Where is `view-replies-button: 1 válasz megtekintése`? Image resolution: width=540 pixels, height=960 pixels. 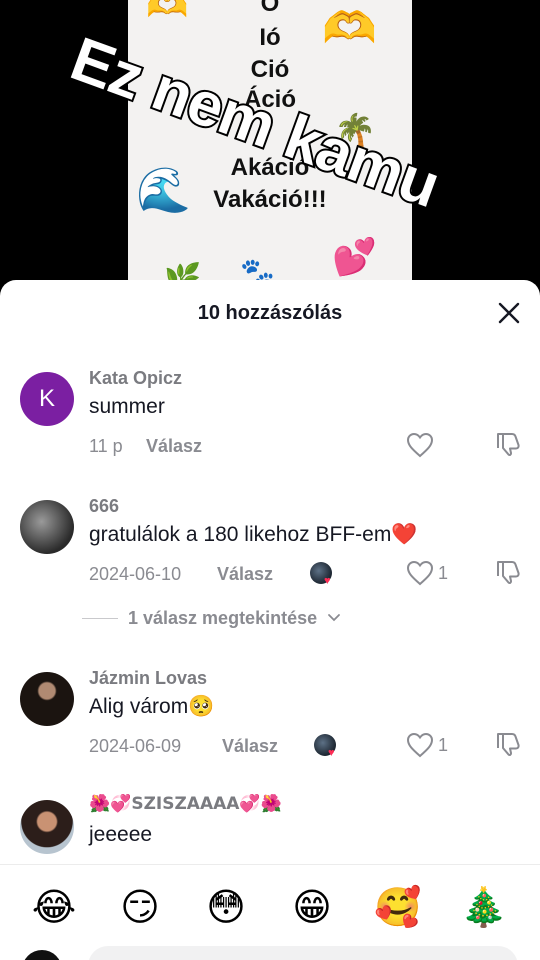
view-replies-button: 1 válasz megtekintése is located at coordinates (211, 618).